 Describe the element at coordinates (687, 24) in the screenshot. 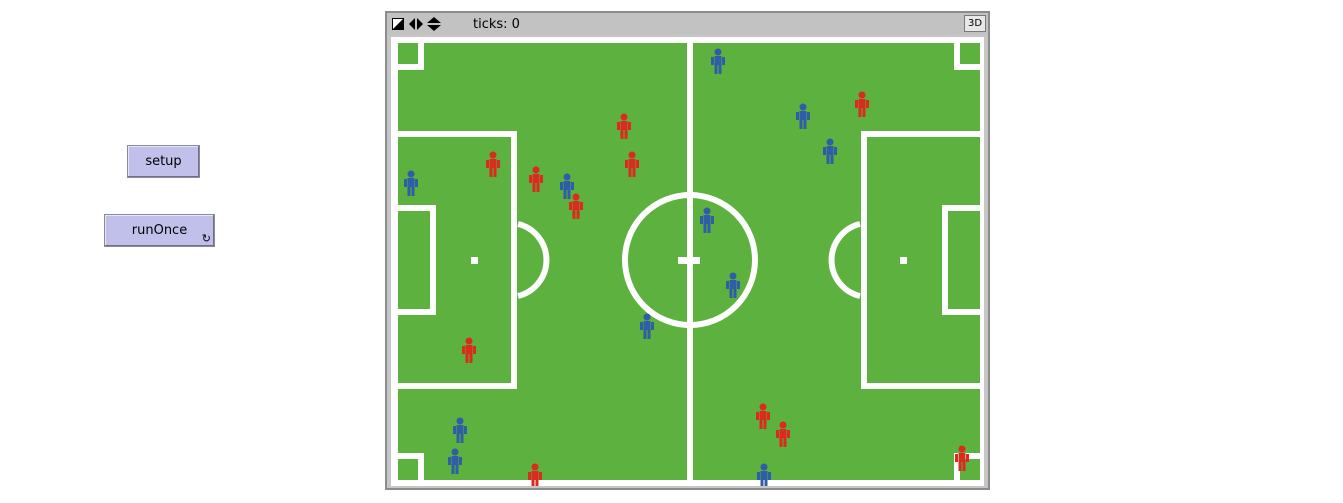

I see `view-toolbar: ticks: 0 3D` at that location.